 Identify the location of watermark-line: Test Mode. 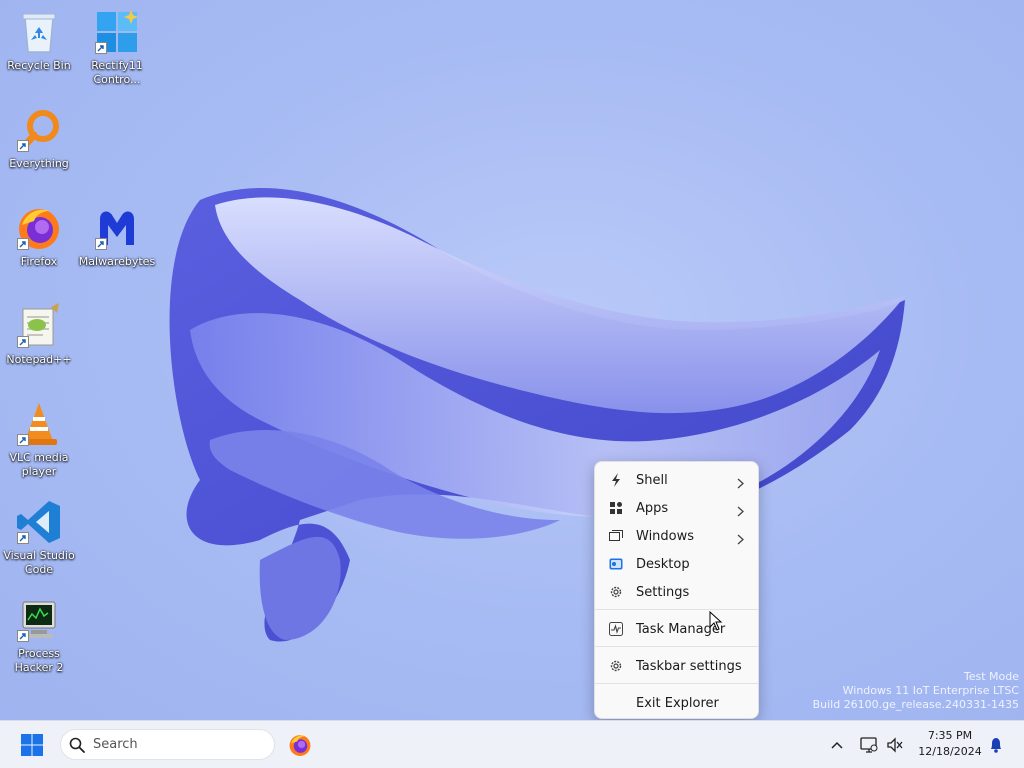
(991, 676).